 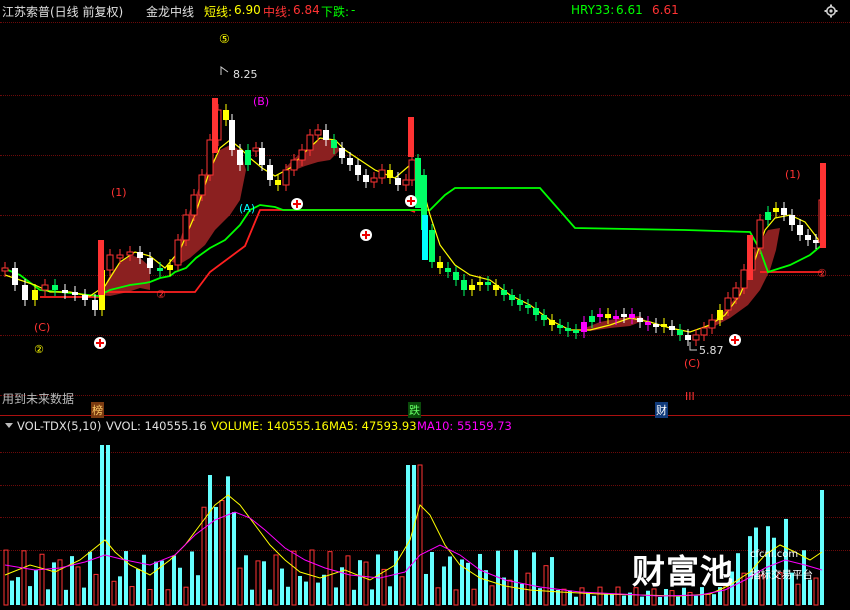 What do you see at coordinates (414, 410) in the screenshot?
I see `tag-die: 跌` at bounding box center [414, 410].